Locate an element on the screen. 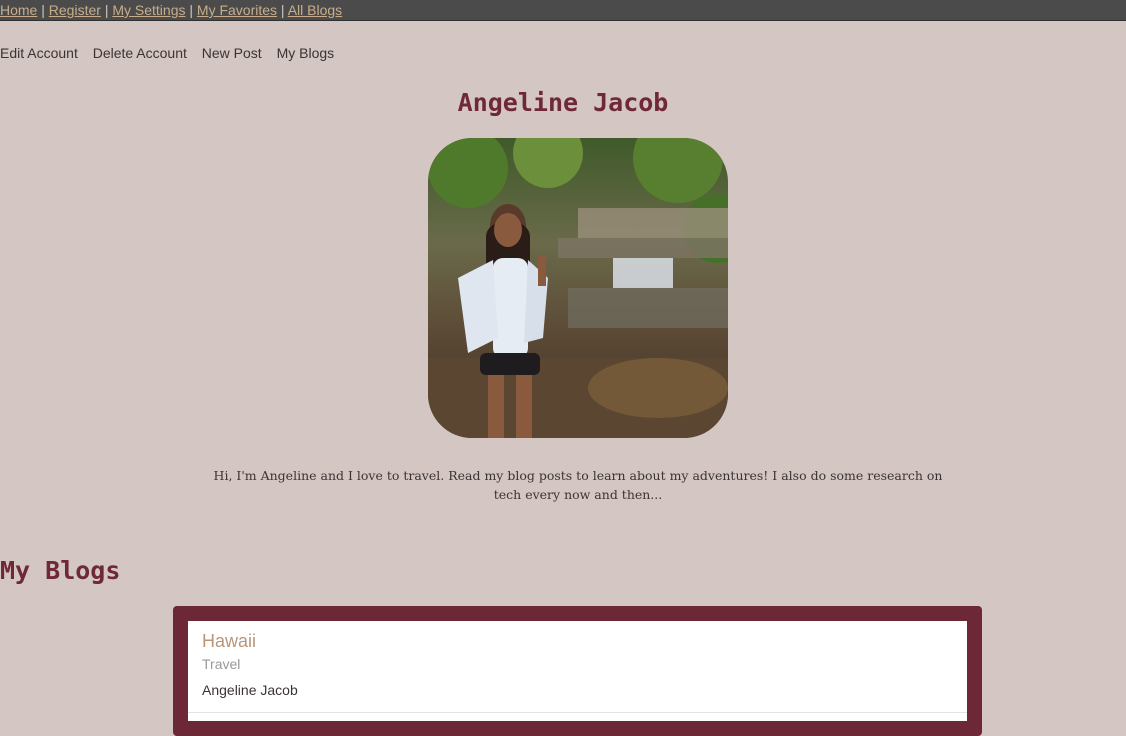 The image size is (1126, 736). my-blogs-heading: My Blogs is located at coordinates (60, 570).